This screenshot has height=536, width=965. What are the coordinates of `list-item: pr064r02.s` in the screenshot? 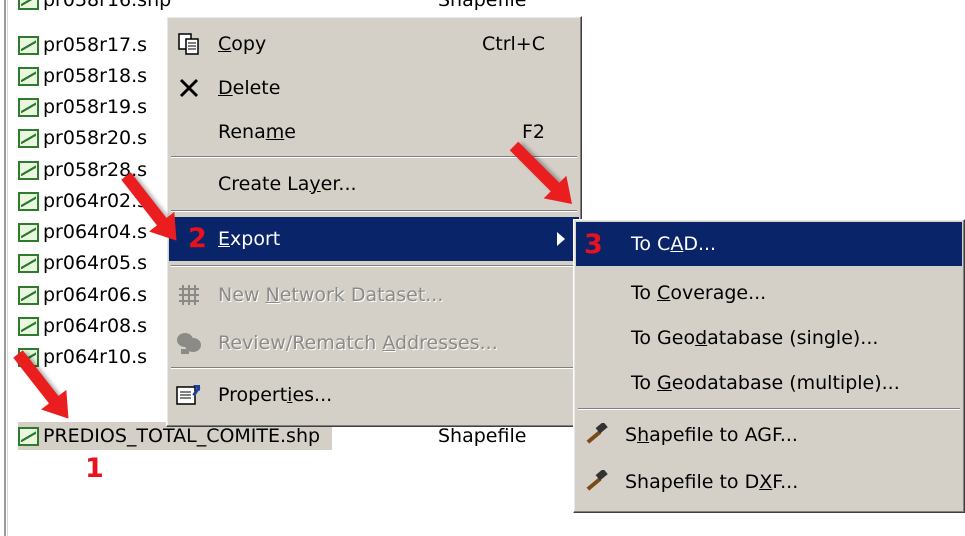 It's located at (82, 201).